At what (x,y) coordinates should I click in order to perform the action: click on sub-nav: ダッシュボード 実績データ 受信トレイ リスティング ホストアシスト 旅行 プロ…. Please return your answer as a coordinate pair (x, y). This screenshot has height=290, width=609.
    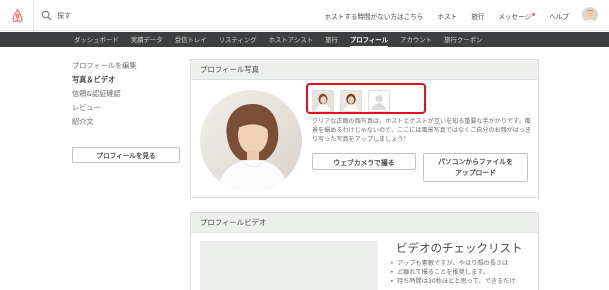
    Looking at the image, I should click on (304, 40).